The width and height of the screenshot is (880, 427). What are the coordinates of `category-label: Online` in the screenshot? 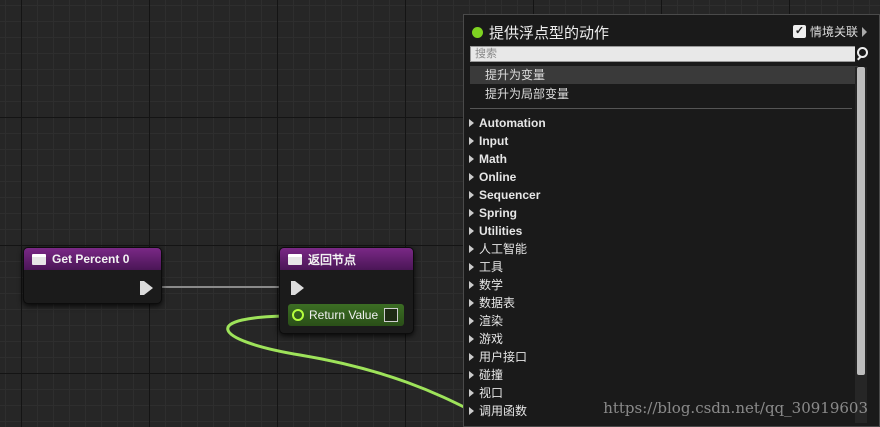 It's located at (498, 177).